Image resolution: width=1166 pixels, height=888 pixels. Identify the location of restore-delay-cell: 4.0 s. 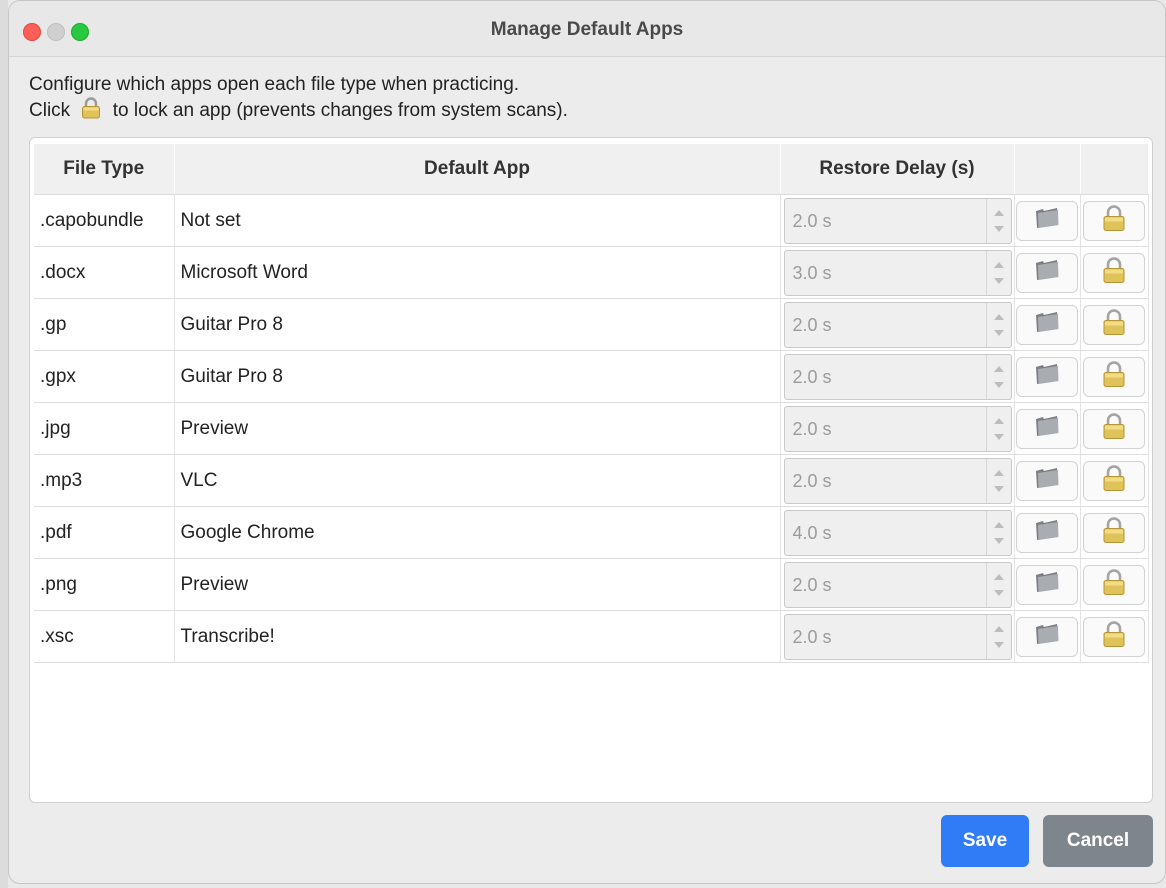
(897, 532).